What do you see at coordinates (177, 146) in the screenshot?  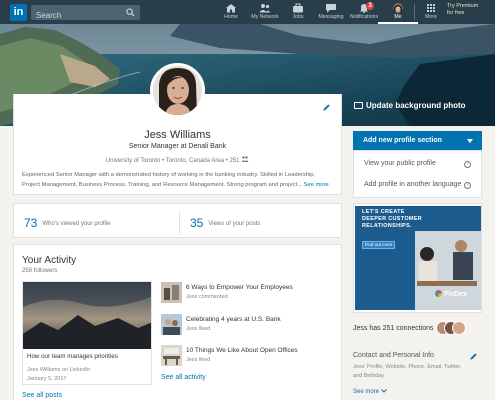 I see `profile-headline: Senior Manager at Denali Bank` at bounding box center [177, 146].